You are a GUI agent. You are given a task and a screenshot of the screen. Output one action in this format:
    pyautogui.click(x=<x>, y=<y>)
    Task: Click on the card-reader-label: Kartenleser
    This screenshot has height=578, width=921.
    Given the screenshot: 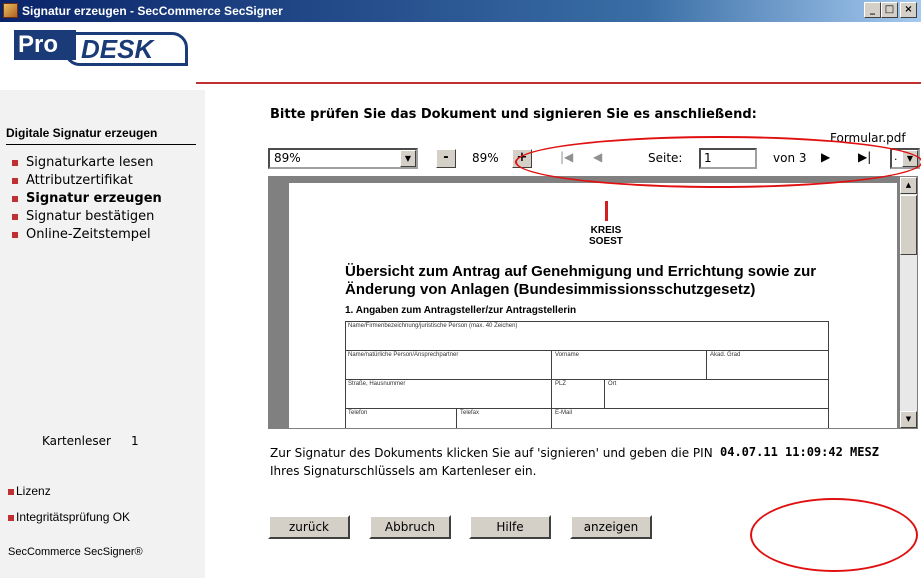 What is the action you would take?
    pyautogui.click(x=76, y=441)
    